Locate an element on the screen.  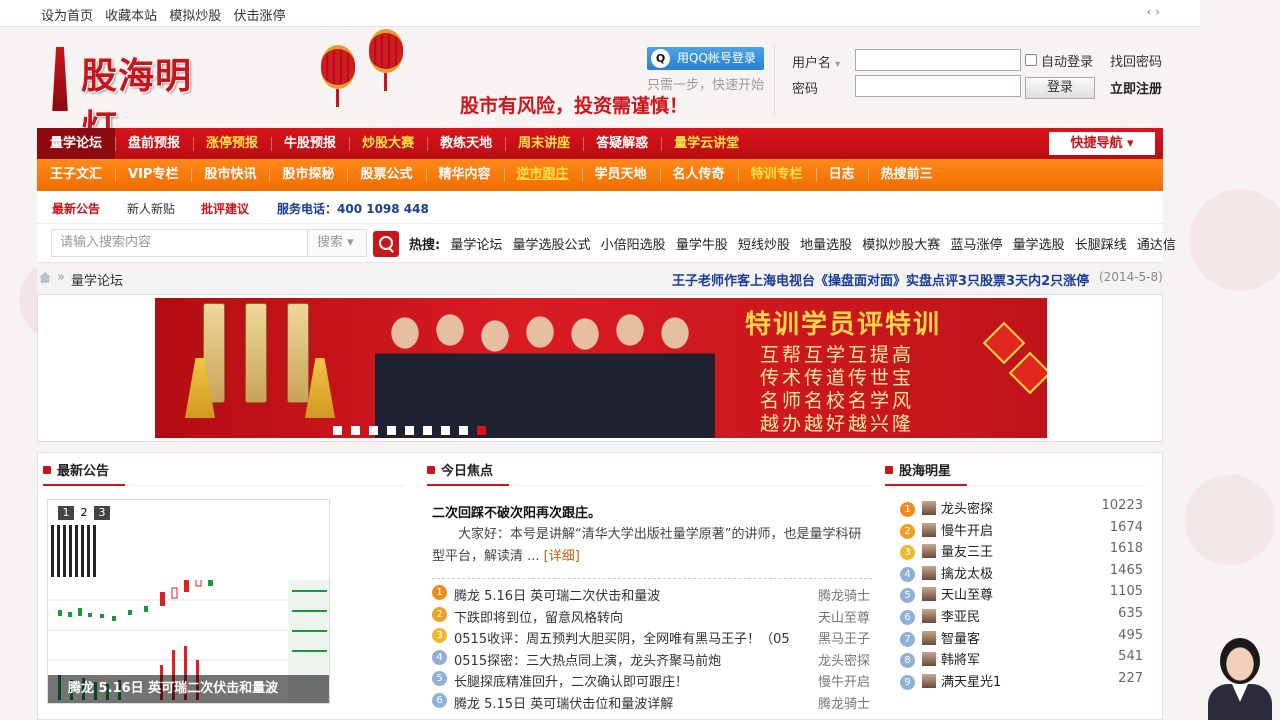
nav-item-hot-top3: 热搜前三 is located at coordinates (906, 175).